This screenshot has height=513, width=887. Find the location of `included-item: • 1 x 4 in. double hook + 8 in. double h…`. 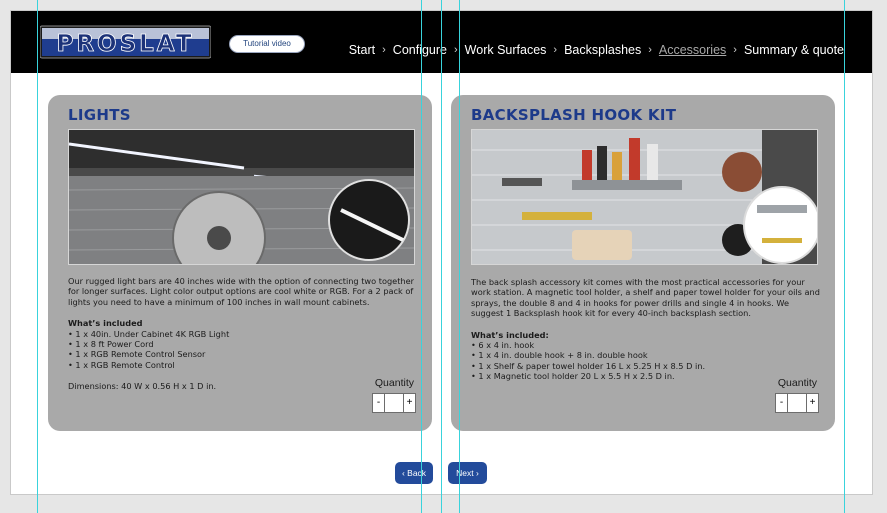

included-item: • 1 x 4 in. double hook + 8 in. double h… is located at coordinates (559, 355).